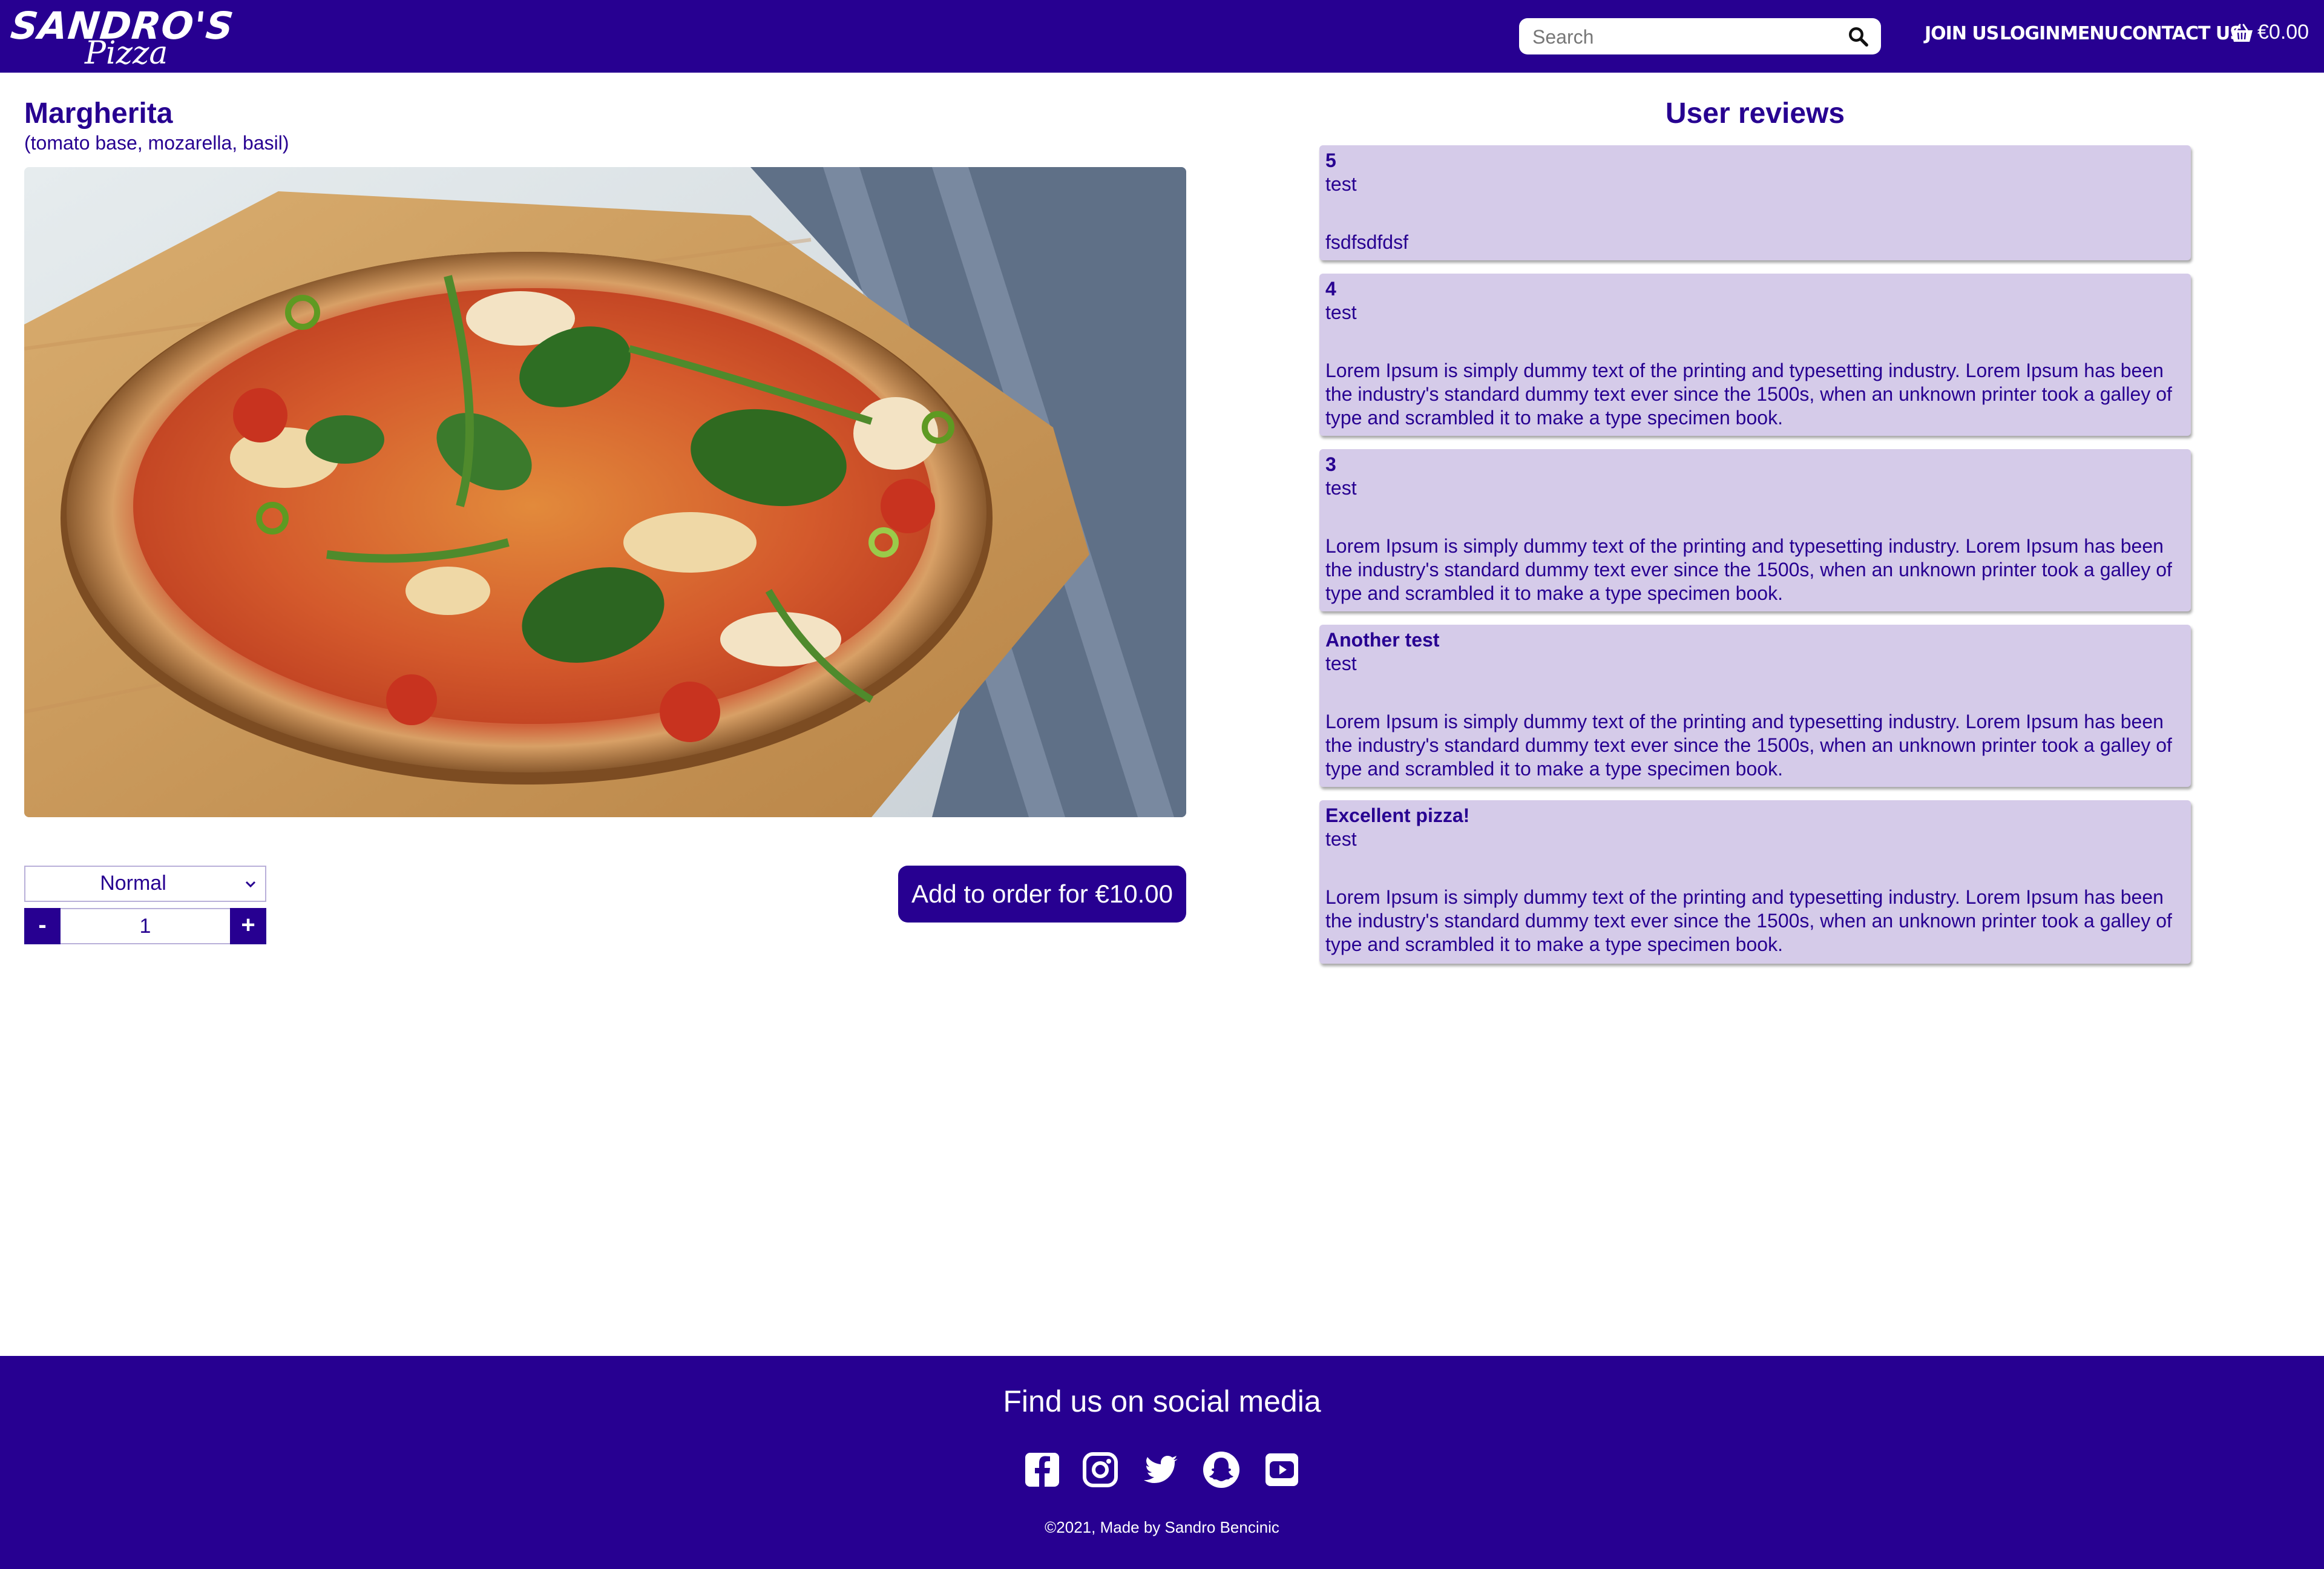  I want to click on size-select: Normal, so click(145, 884).